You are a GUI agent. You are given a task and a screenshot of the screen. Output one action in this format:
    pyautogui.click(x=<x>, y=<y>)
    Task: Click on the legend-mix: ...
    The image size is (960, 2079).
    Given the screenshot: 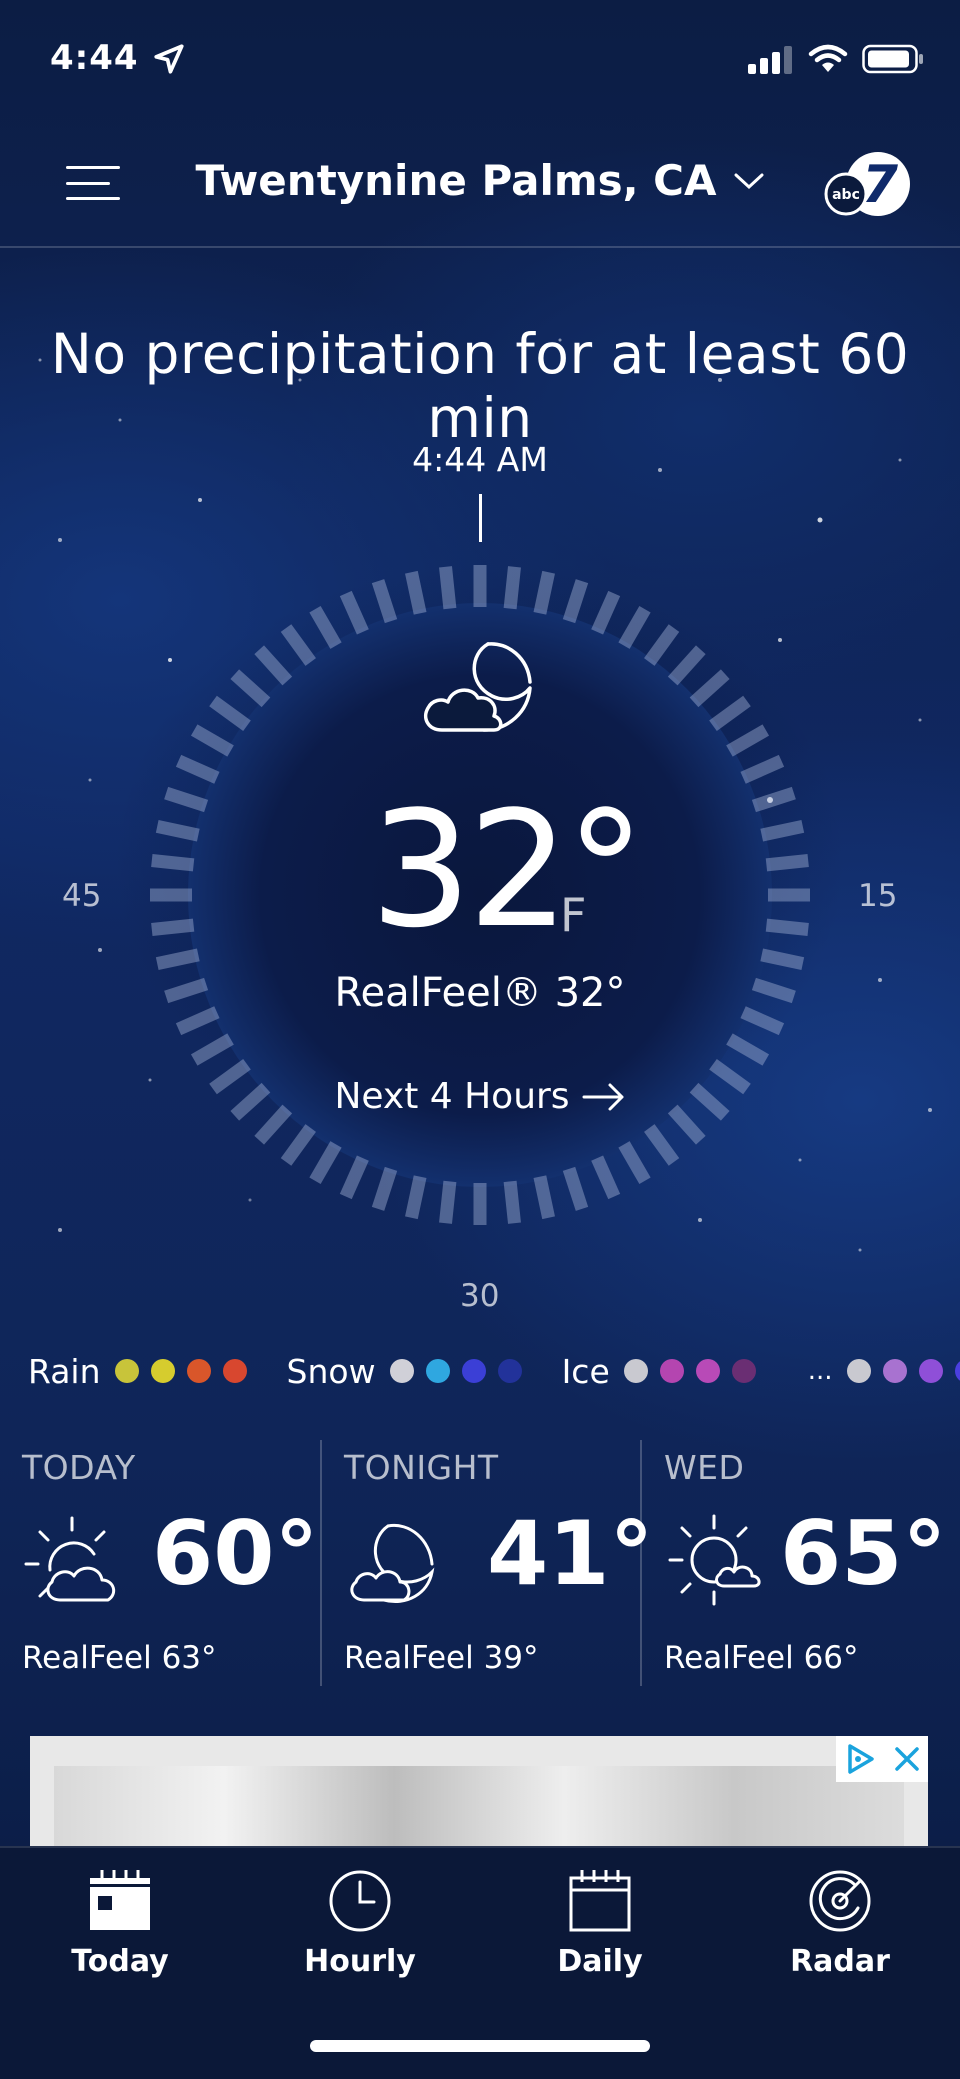 What is the action you would take?
    pyautogui.click(x=884, y=1371)
    